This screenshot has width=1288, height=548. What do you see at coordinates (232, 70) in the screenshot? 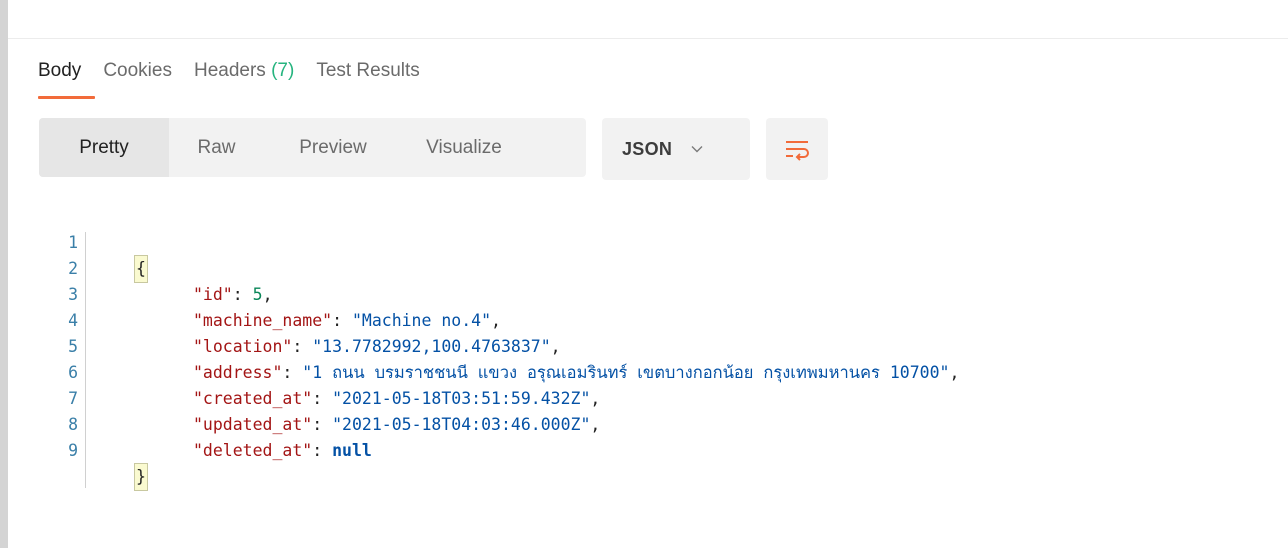
I see `tab-label: Headers` at bounding box center [232, 70].